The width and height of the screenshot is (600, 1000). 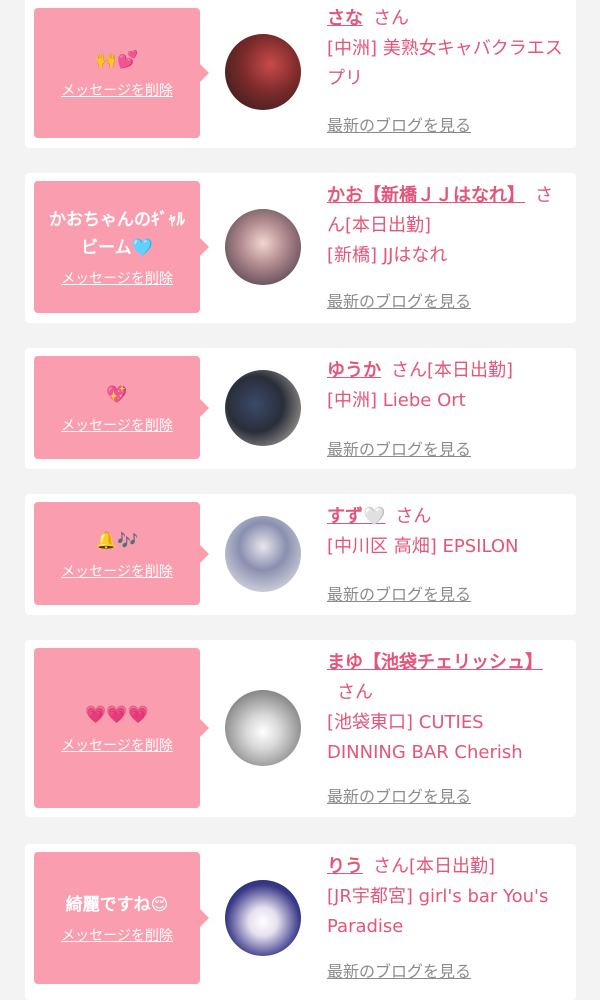 What do you see at coordinates (345, 18) in the screenshot?
I see `cast-name-link: さな` at bounding box center [345, 18].